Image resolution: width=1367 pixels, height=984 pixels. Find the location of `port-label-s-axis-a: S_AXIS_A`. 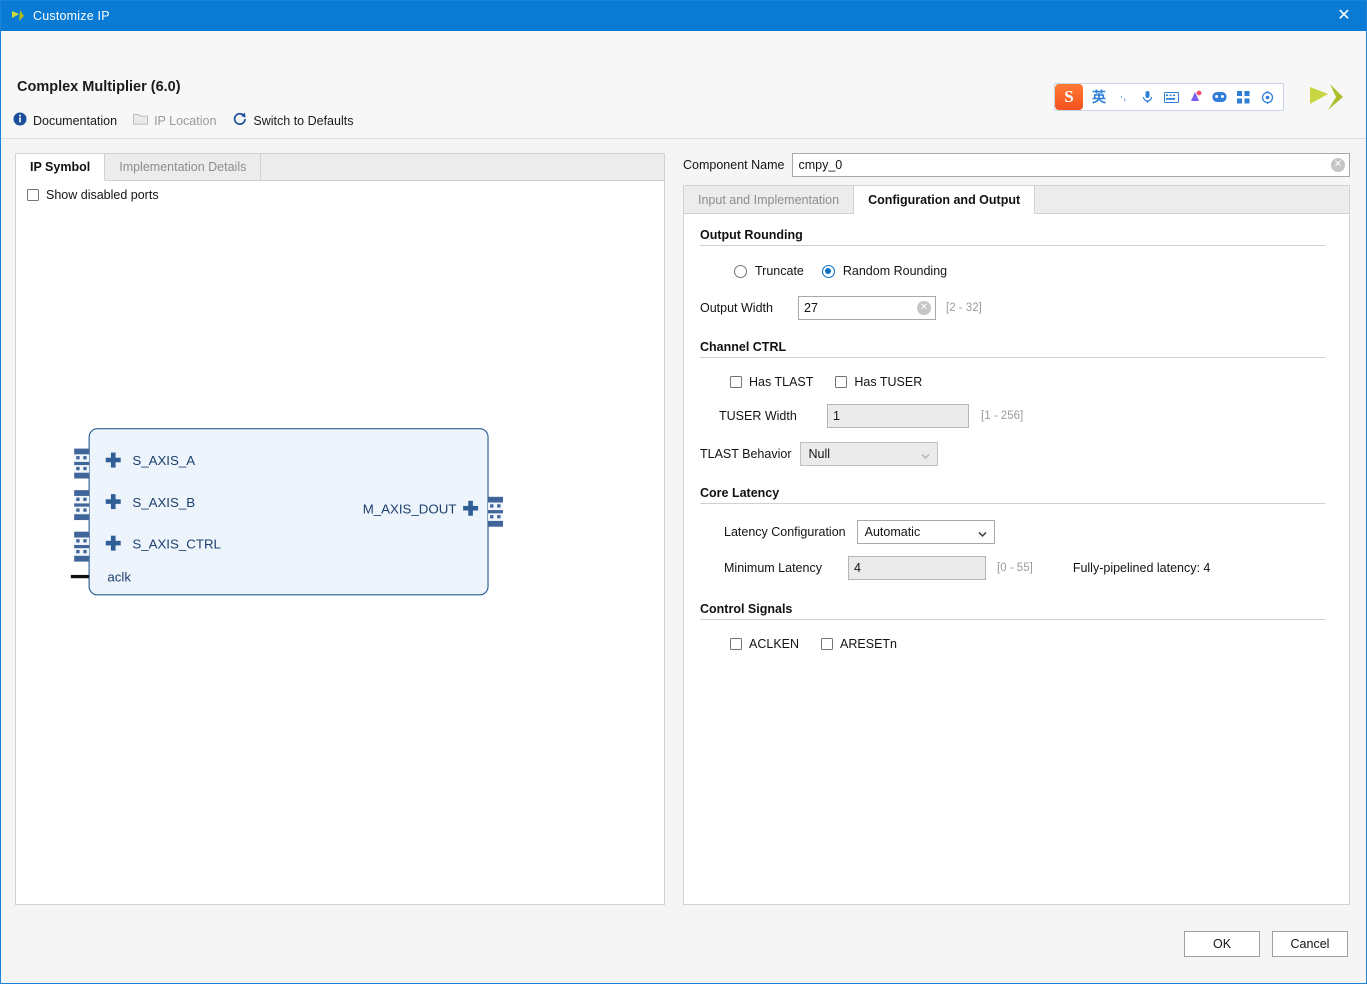

port-label-s-axis-a: S_AXIS_A is located at coordinates (163, 460).